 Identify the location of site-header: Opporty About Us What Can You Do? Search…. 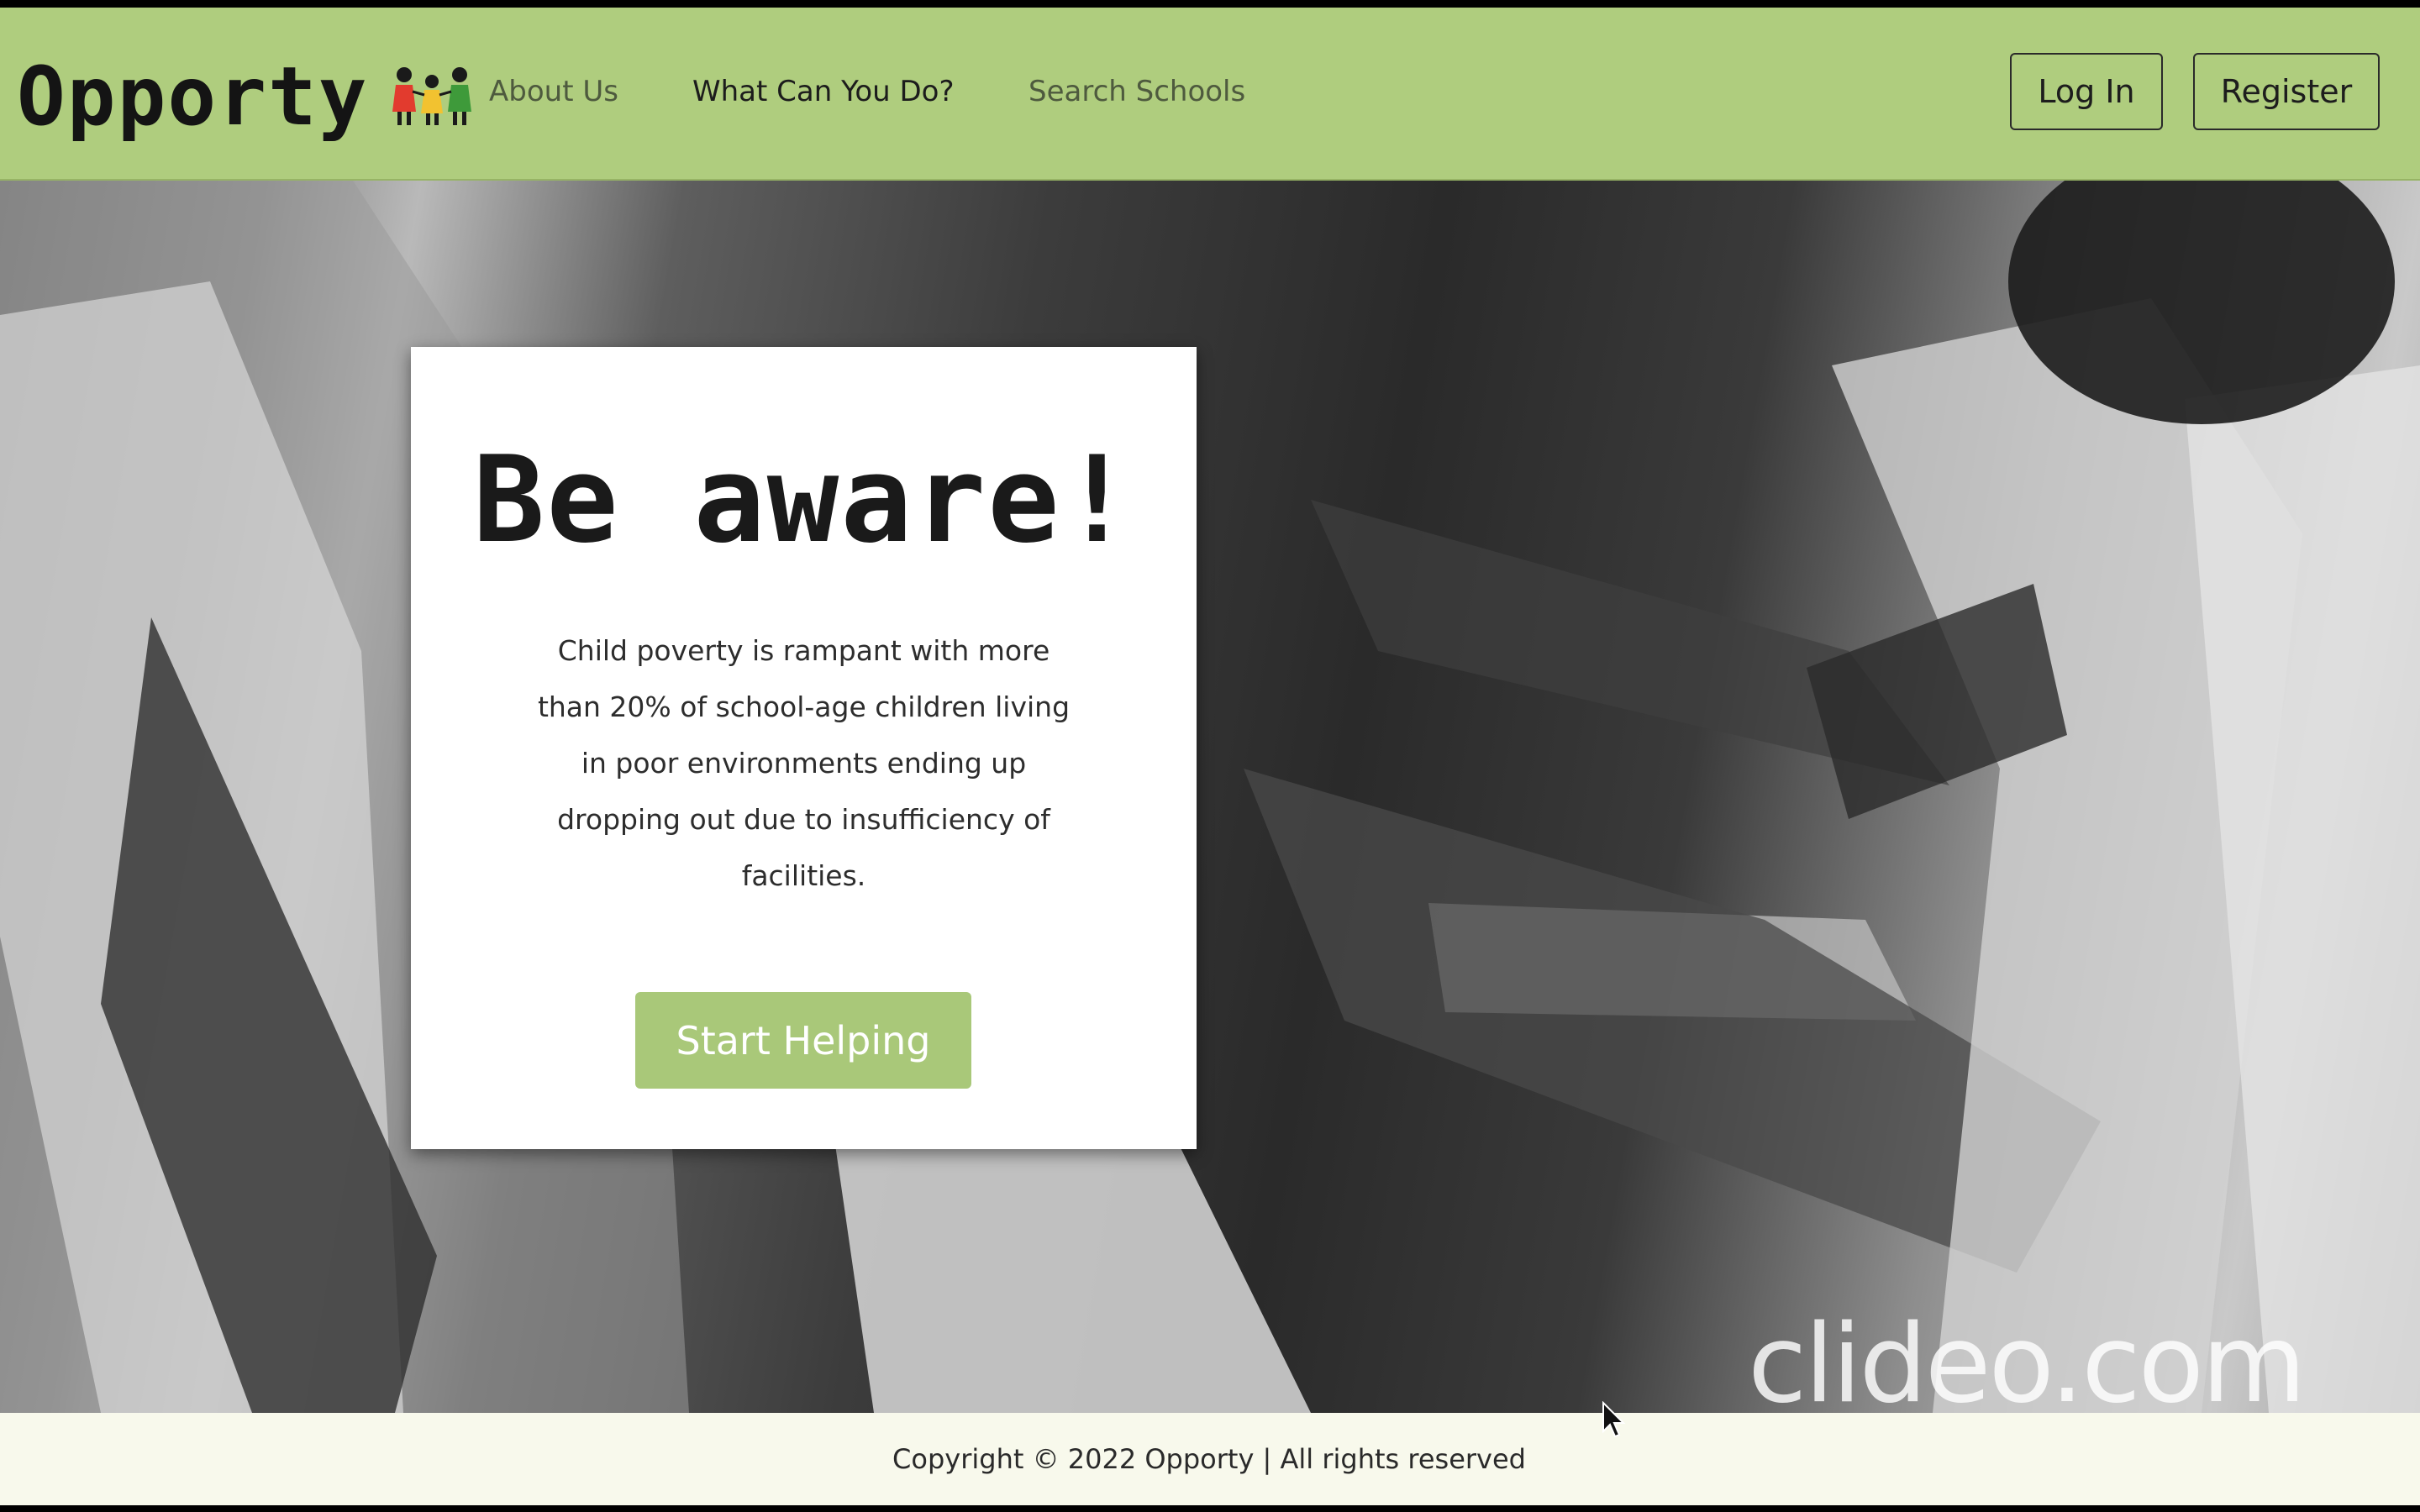
(1210, 94).